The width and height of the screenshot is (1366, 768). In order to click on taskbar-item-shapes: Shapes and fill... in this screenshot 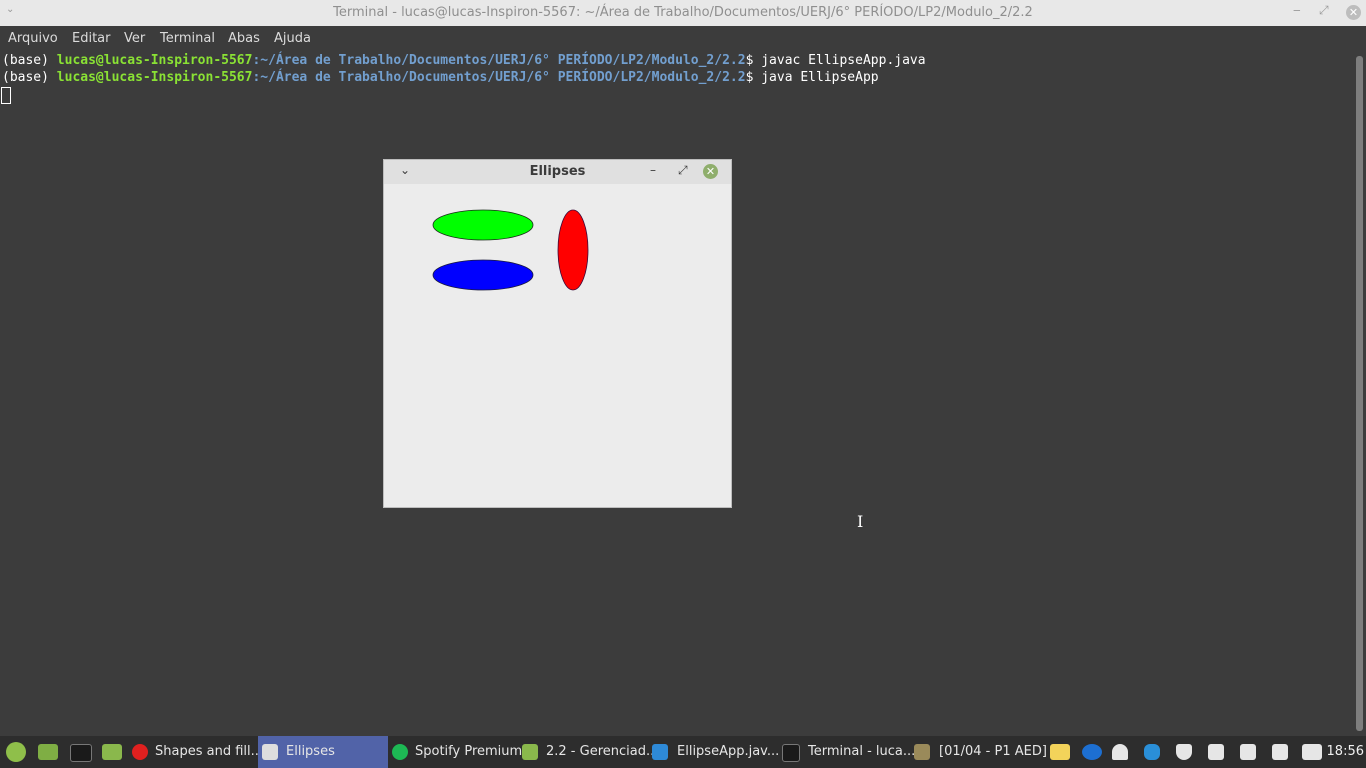, I will do `click(195, 752)`.